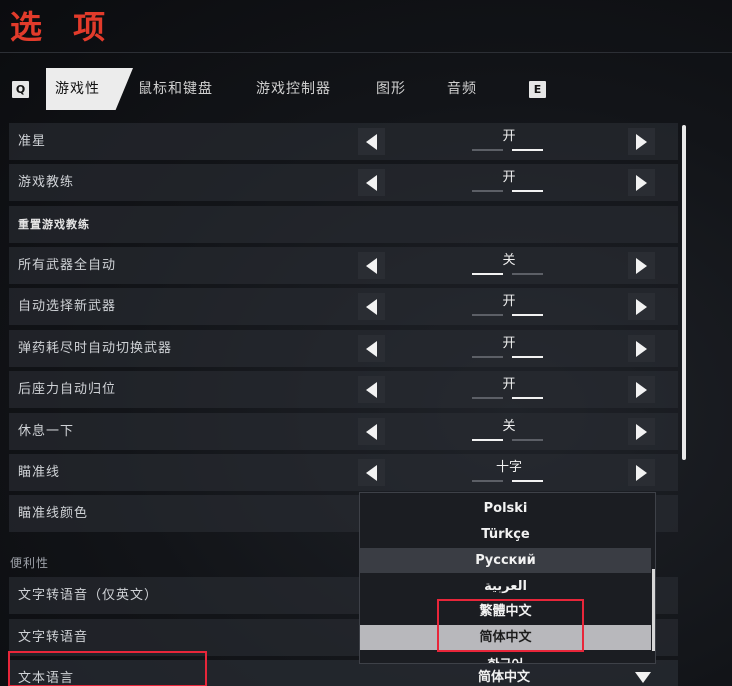  Describe the element at coordinates (505, 658) in the screenshot. I see `language-option-korean: 한국어` at that location.